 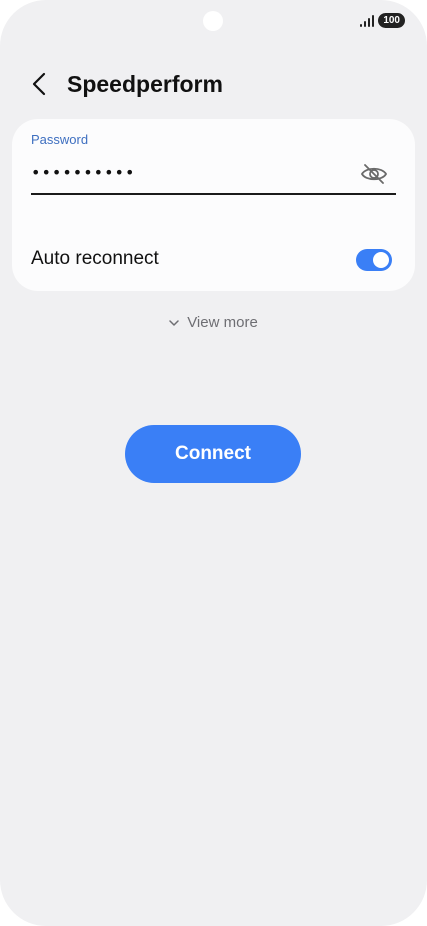 I want to click on signal-bars-icon, so click(x=367, y=20).